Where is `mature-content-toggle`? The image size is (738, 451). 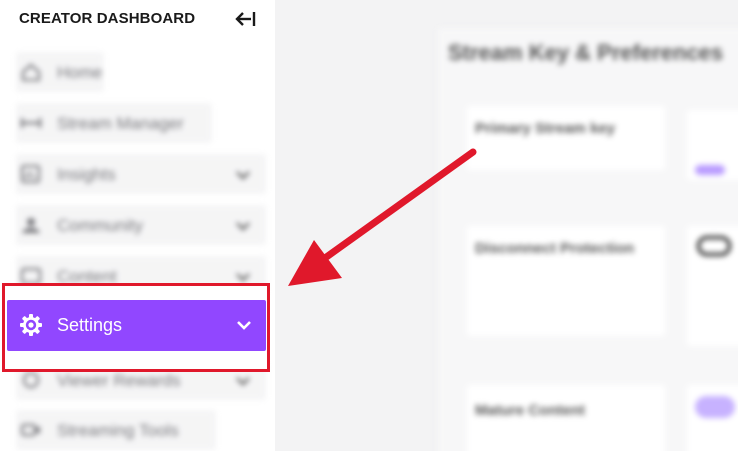
mature-content-toggle is located at coordinates (715, 407).